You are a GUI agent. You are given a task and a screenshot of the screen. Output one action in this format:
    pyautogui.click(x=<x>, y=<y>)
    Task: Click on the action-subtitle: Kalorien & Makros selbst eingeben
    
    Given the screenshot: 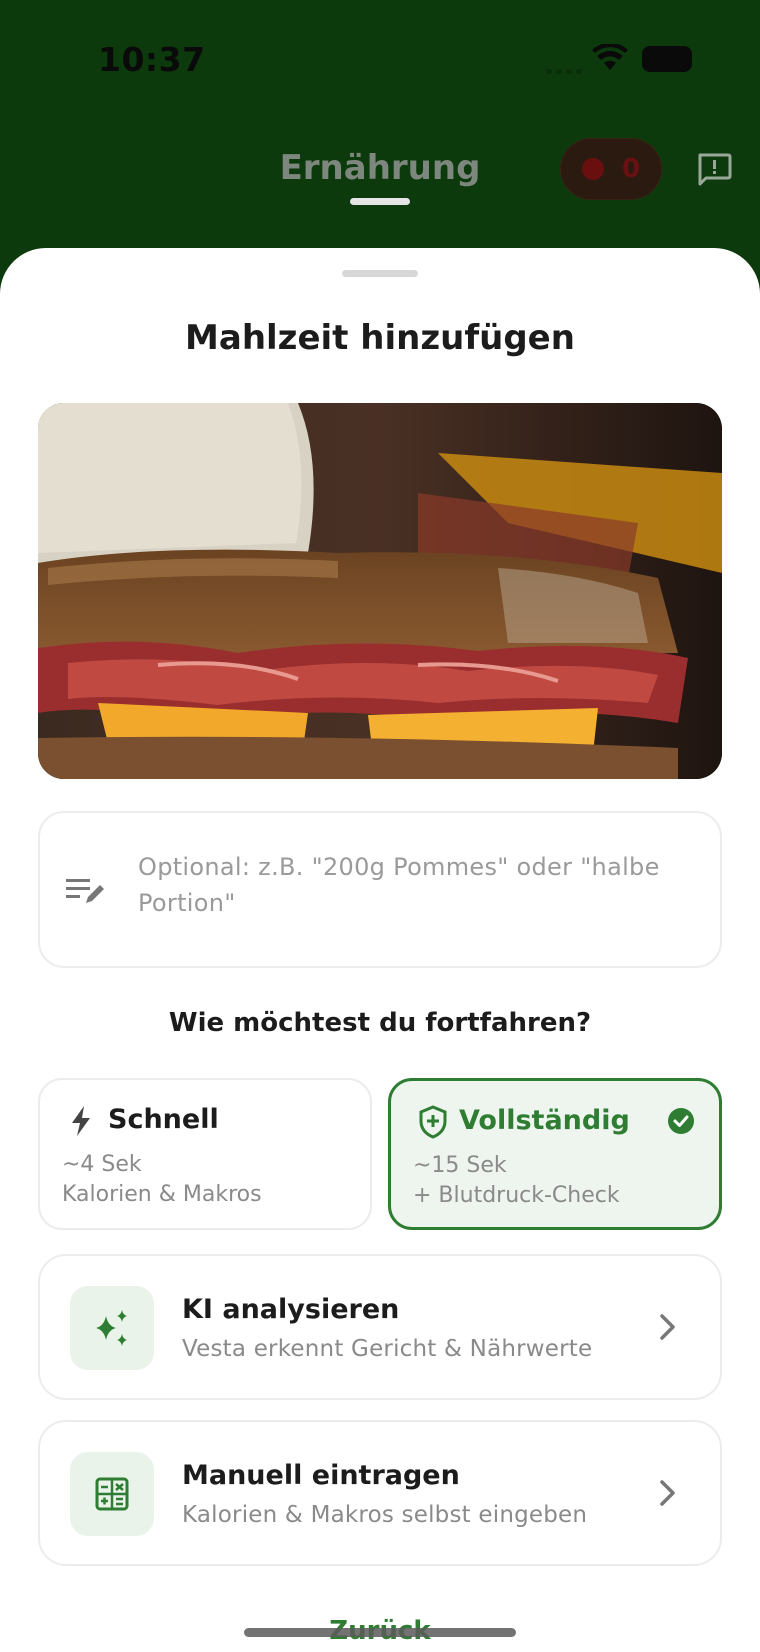 What is the action you would take?
    pyautogui.click(x=385, y=1515)
    